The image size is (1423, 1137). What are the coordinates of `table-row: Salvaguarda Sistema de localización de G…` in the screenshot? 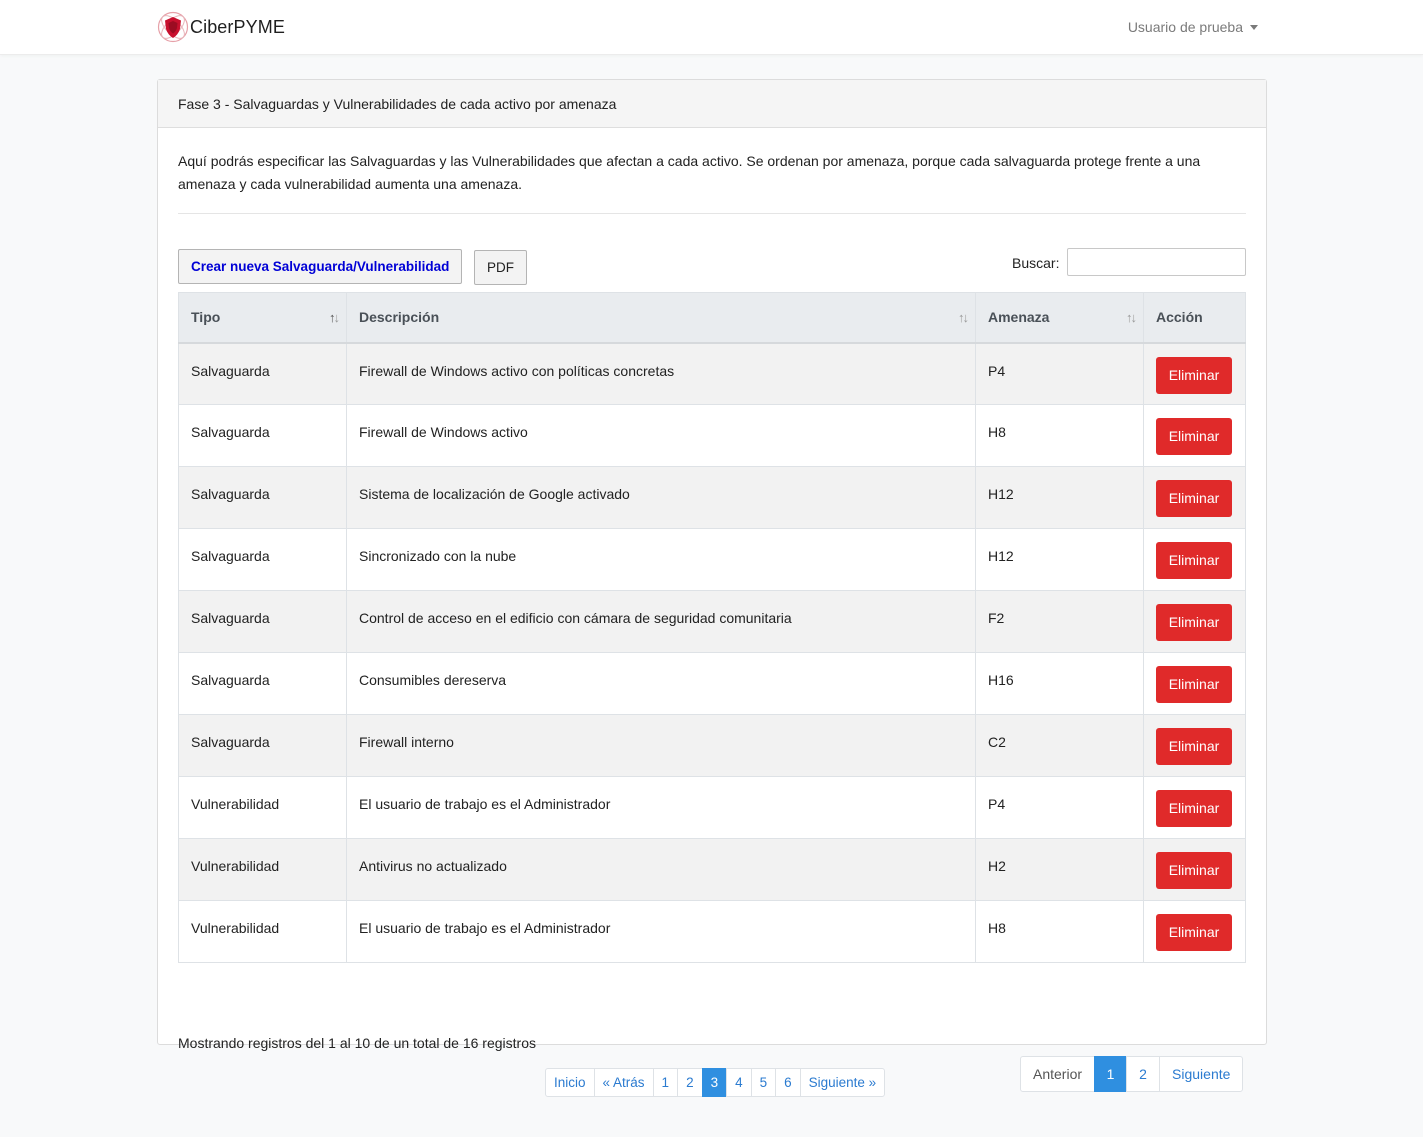 It's located at (712, 497).